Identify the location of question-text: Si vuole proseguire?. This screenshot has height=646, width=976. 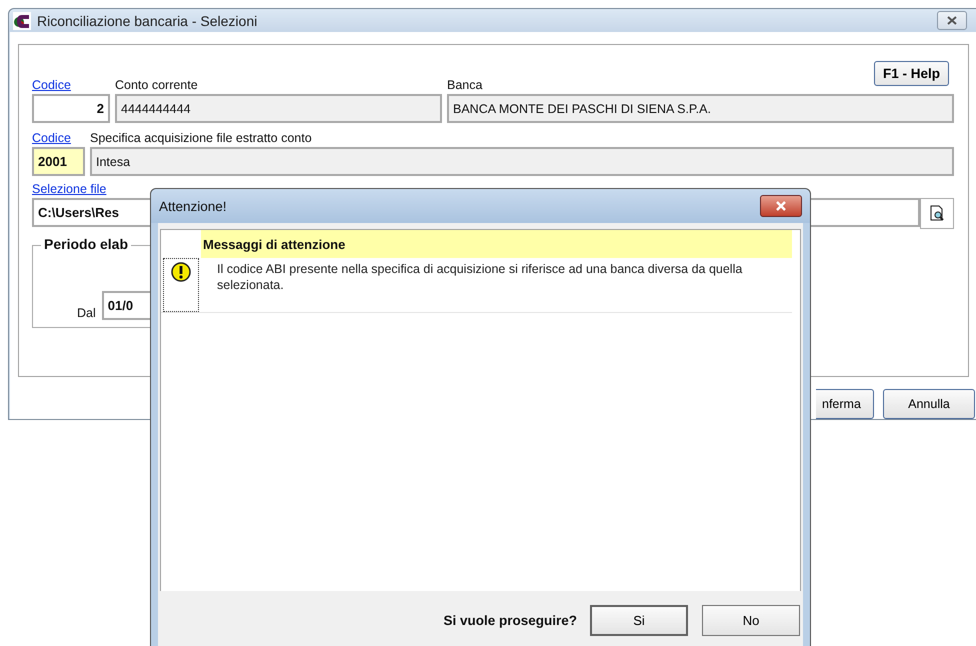
(510, 620).